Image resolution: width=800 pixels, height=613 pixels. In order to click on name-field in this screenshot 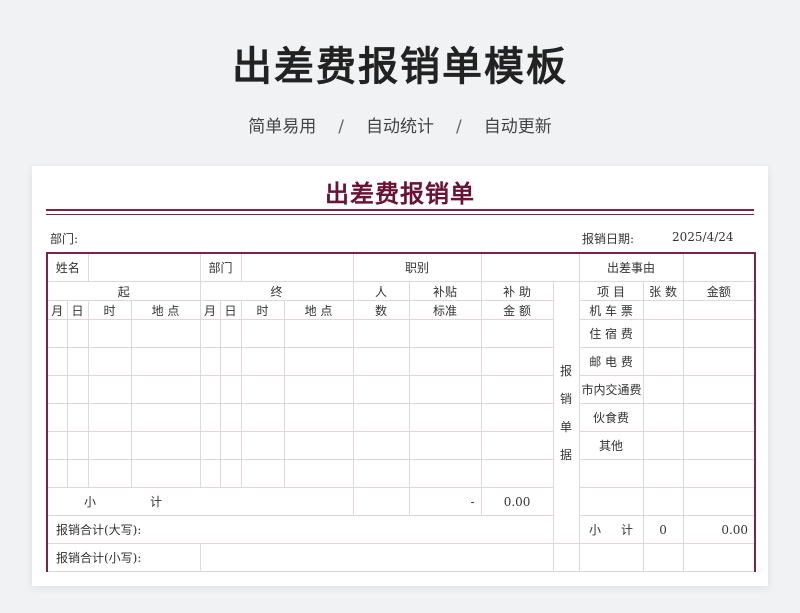, I will do `click(144, 267)`.